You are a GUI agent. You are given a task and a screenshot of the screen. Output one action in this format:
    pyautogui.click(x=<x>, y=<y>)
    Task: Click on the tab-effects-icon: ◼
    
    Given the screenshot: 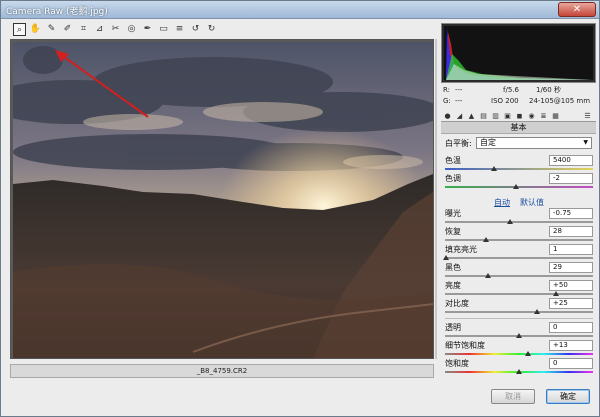 What is the action you would take?
    pyautogui.click(x=519, y=116)
    